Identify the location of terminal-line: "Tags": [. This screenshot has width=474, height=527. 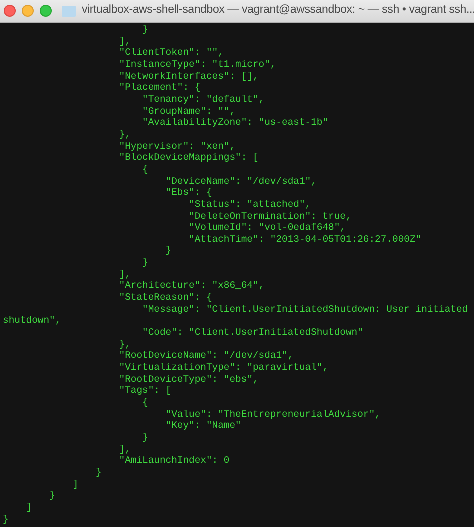
(145, 391).